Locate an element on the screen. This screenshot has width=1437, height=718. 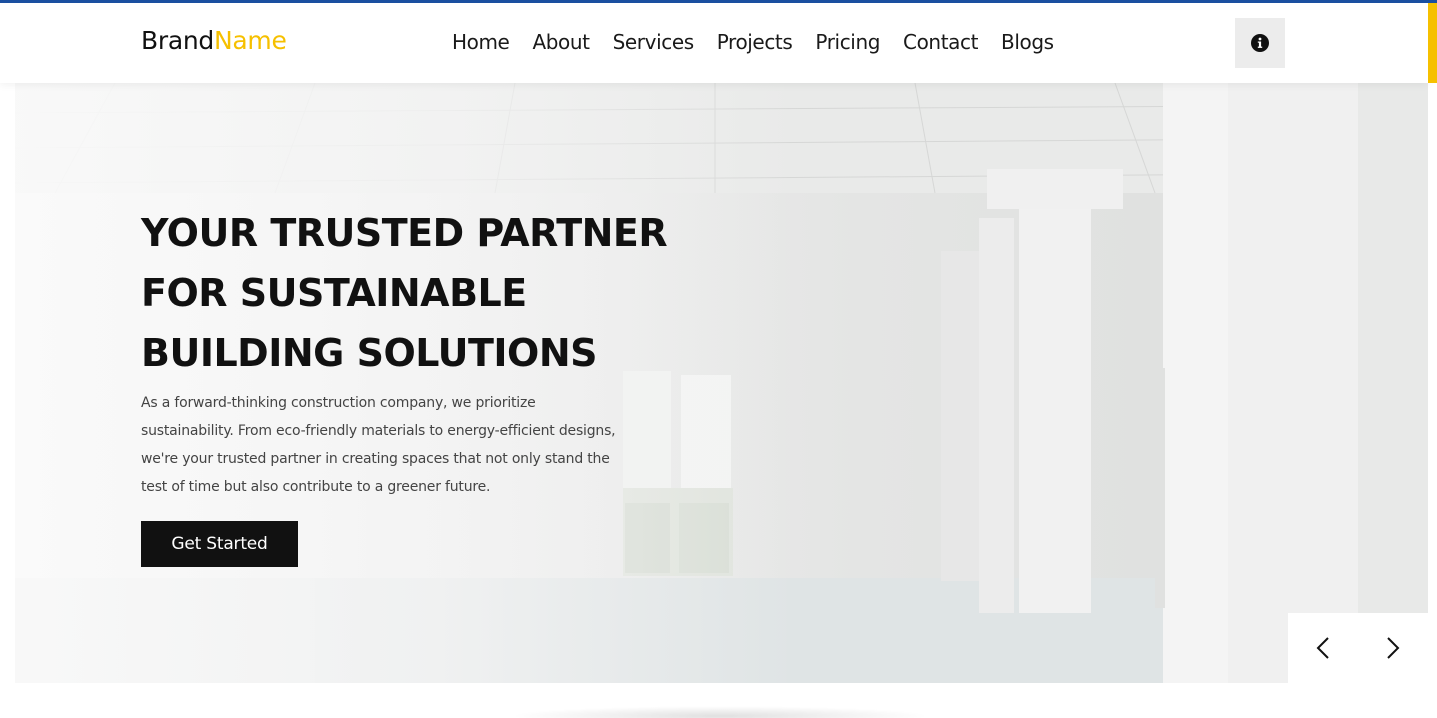
info-circle-icon is located at coordinates (1260, 43).